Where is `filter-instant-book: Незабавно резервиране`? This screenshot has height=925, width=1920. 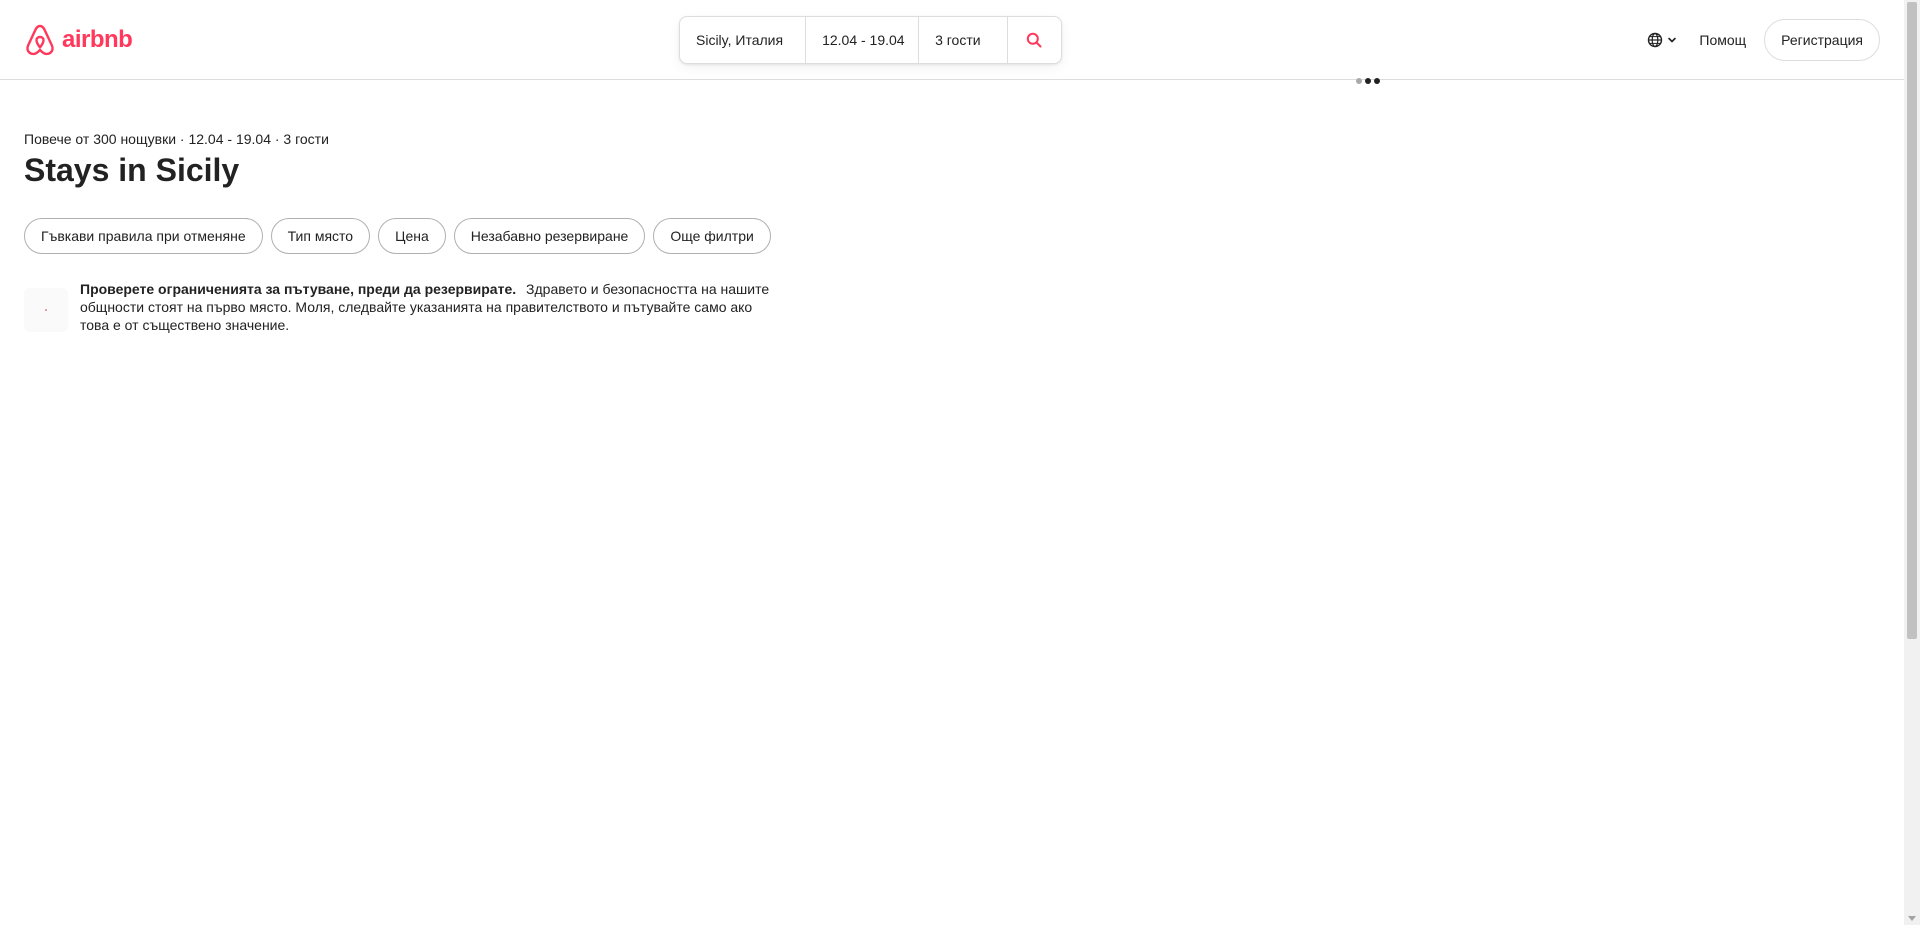 filter-instant-book: Незабавно резервиране is located at coordinates (549, 236).